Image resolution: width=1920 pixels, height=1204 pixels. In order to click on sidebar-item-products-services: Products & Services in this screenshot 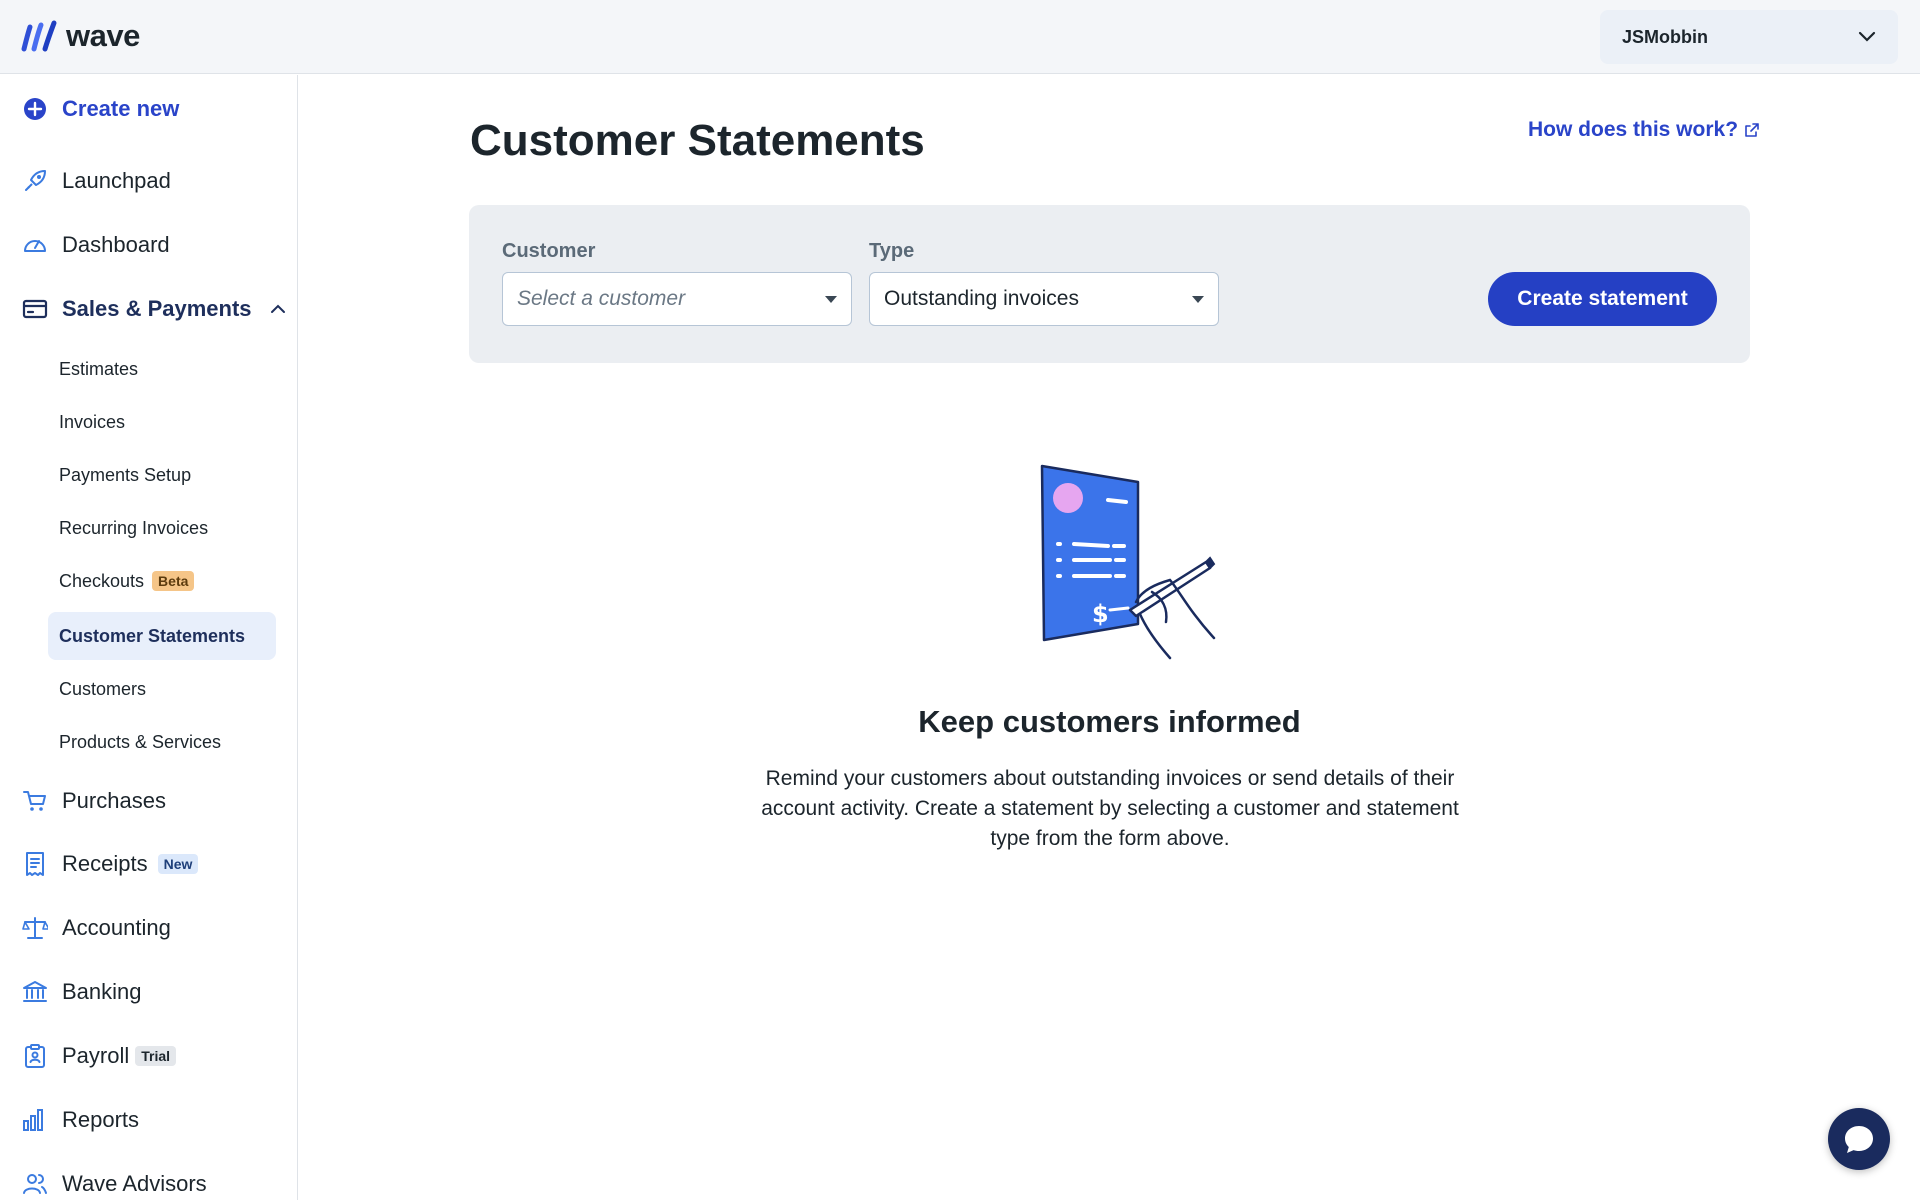, I will do `click(162, 742)`.